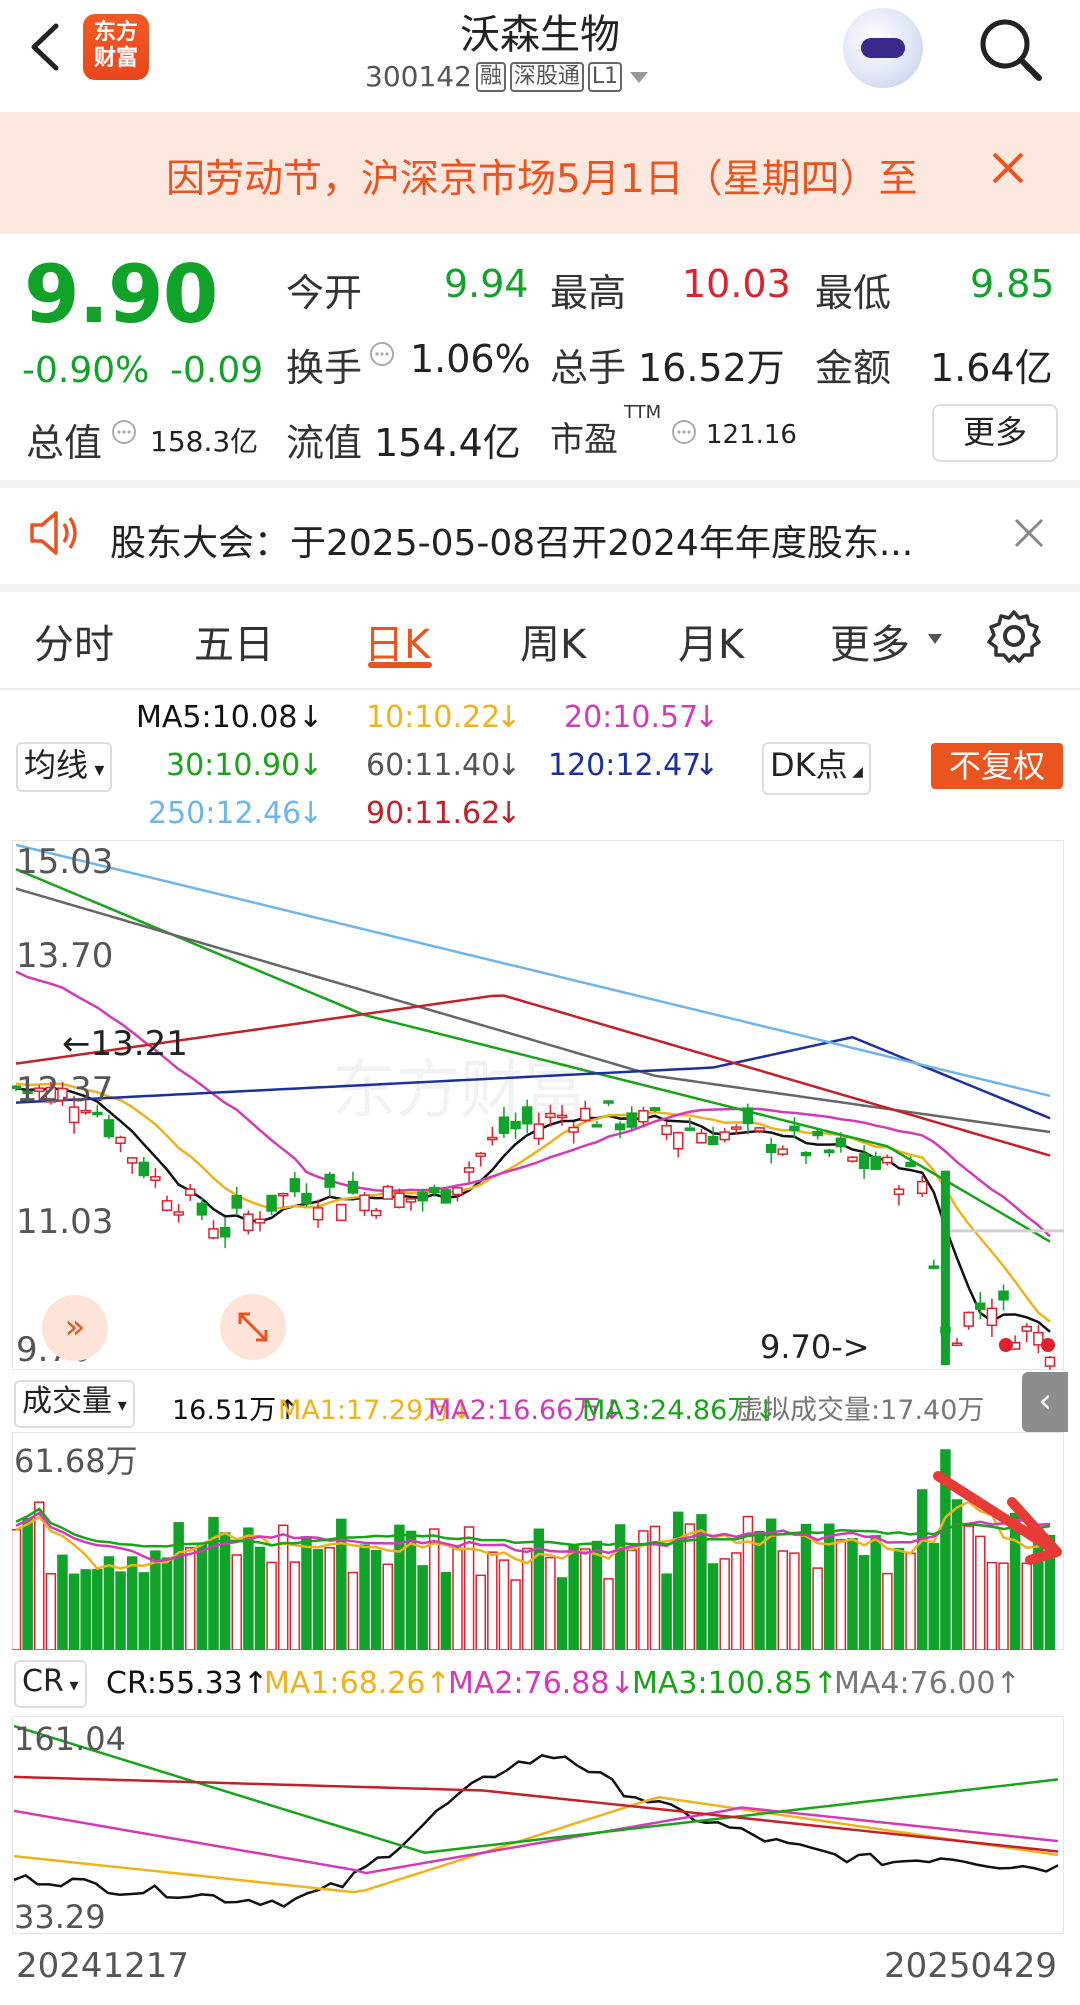  What do you see at coordinates (65, 862) in the screenshot?
I see `y-label-top: 15.03` at bounding box center [65, 862].